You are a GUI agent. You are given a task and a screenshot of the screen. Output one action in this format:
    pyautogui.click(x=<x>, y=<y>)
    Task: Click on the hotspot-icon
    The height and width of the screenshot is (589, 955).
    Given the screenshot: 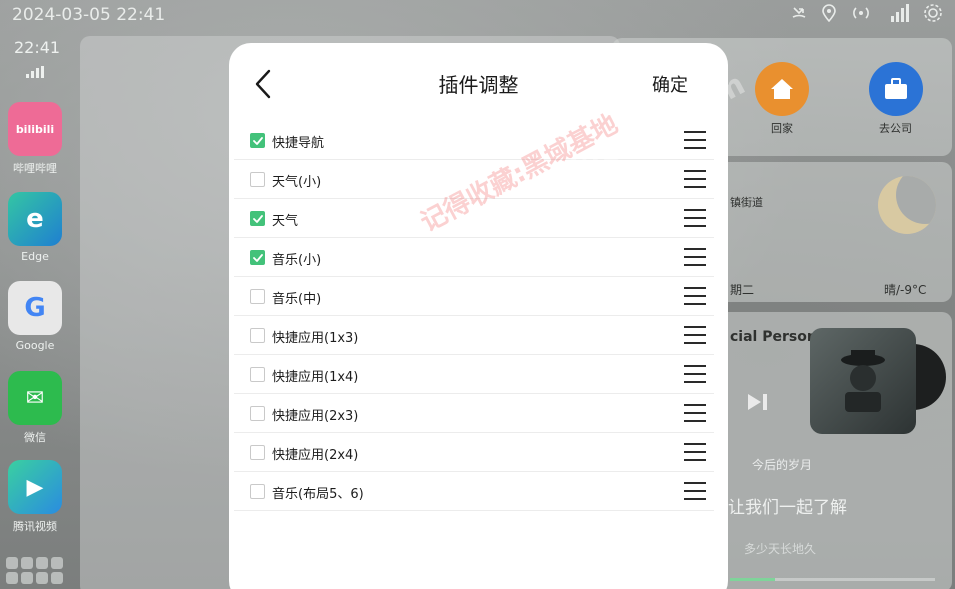 What is the action you would take?
    pyautogui.click(x=861, y=15)
    